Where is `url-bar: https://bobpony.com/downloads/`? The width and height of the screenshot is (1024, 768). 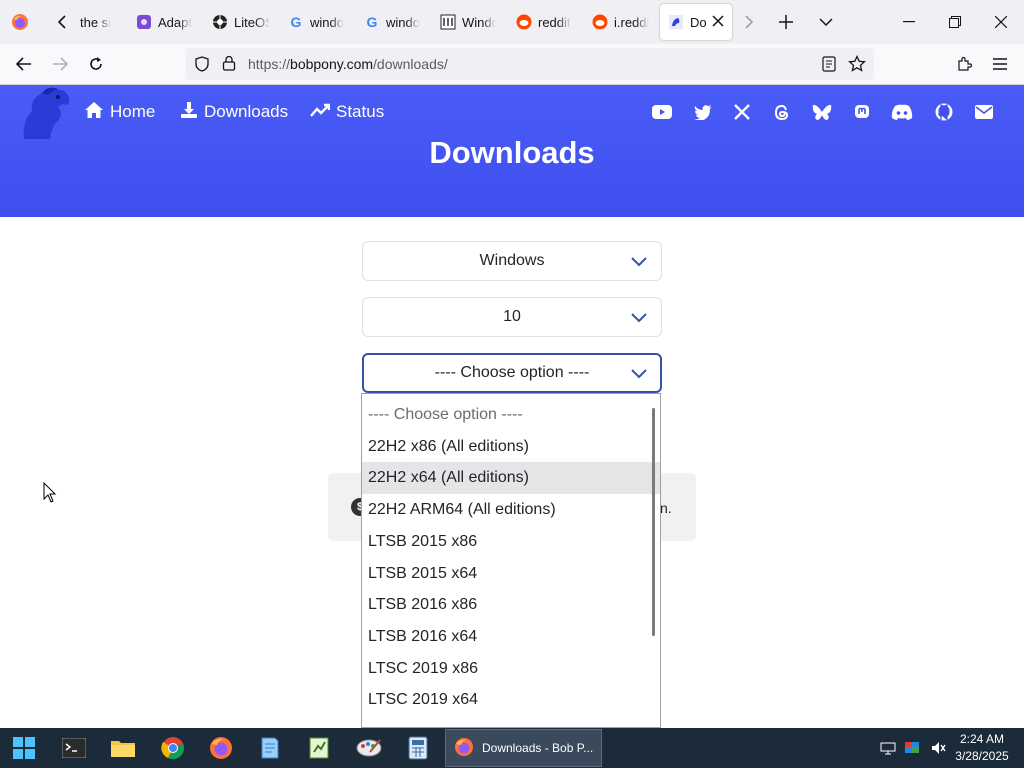 url-bar: https://bobpony.com/downloads/ is located at coordinates (530, 64).